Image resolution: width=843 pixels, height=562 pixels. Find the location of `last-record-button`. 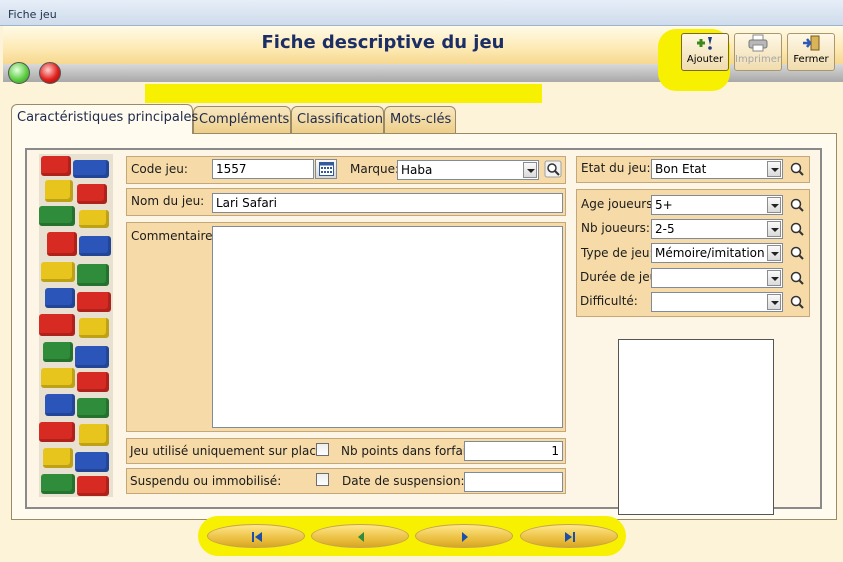

last-record-button is located at coordinates (569, 536).